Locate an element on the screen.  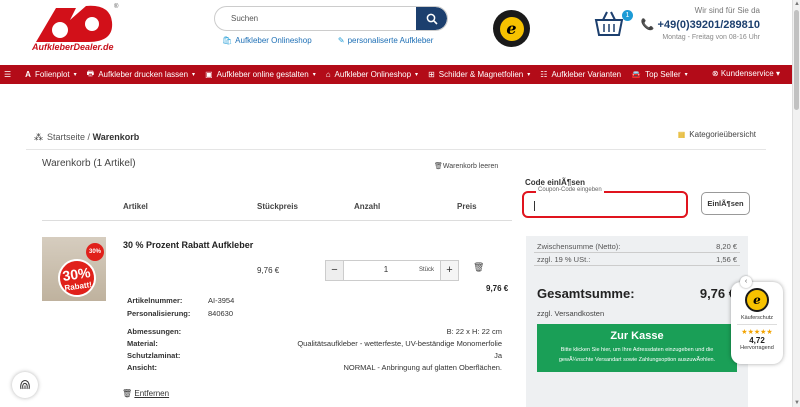
menu-icon: ☰ is located at coordinates (8, 74).